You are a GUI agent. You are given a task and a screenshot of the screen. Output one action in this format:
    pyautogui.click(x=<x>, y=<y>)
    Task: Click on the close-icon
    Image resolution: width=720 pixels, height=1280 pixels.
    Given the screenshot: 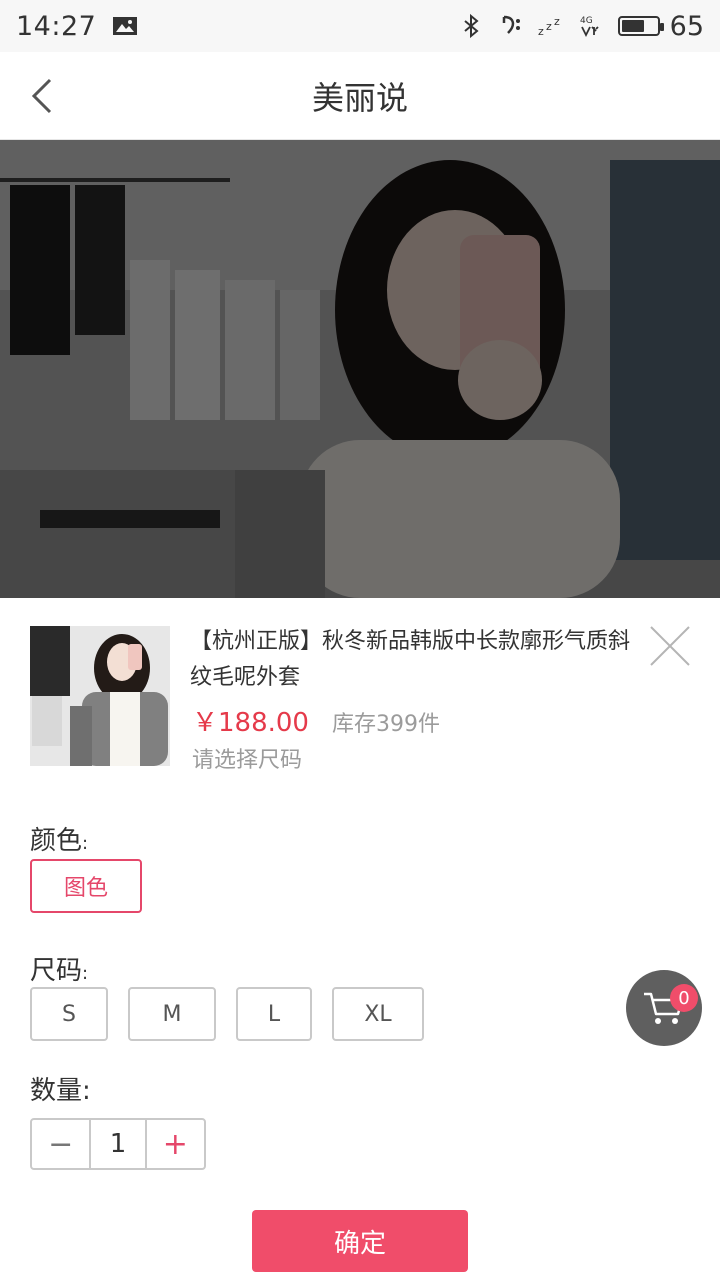 What is the action you would take?
    pyautogui.click(x=670, y=646)
    